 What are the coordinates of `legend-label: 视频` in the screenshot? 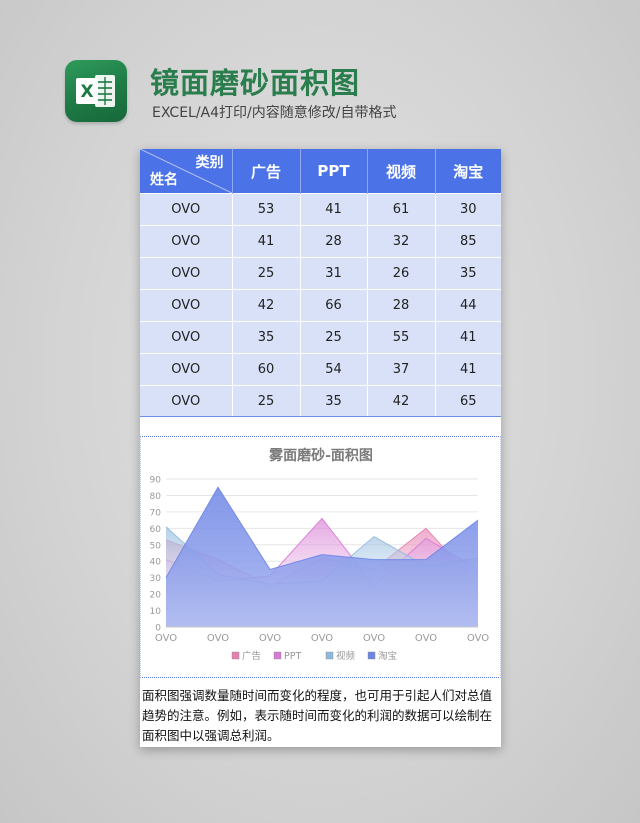 It's located at (346, 656).